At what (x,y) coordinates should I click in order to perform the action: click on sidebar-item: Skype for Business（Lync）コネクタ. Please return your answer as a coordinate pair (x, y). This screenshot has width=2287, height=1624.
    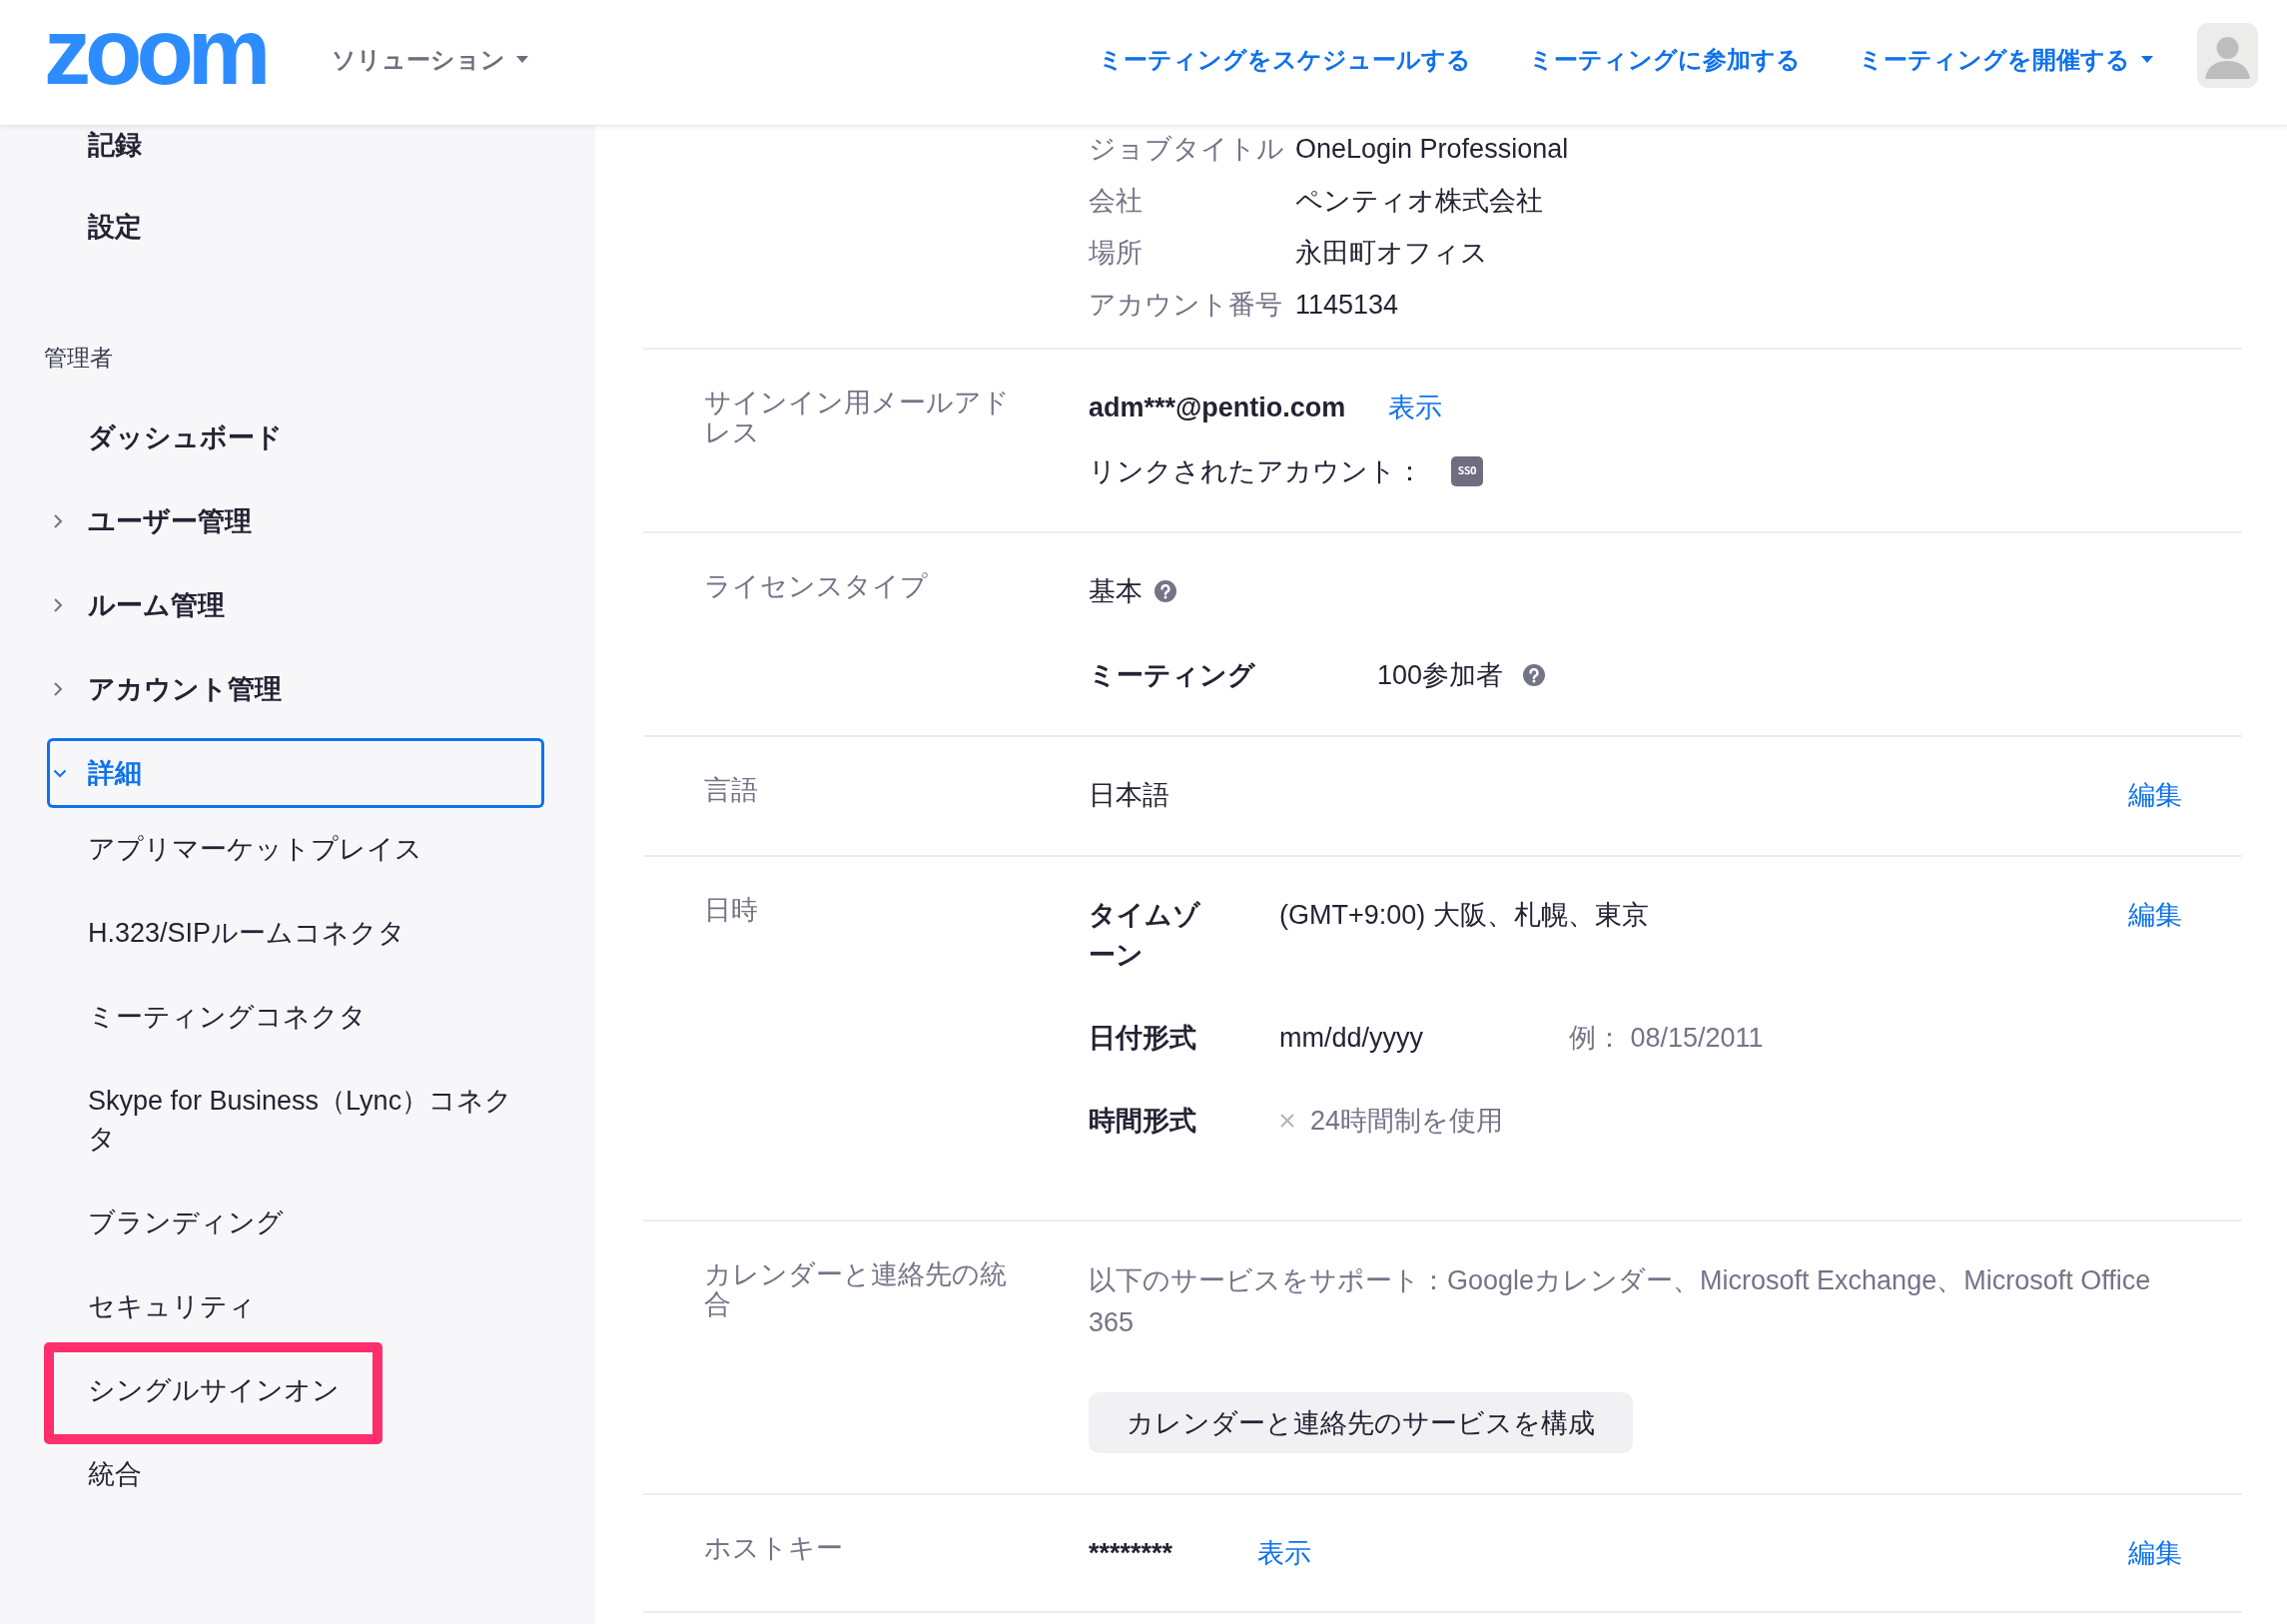
    Looking at the image, I should click on (300, 1120).